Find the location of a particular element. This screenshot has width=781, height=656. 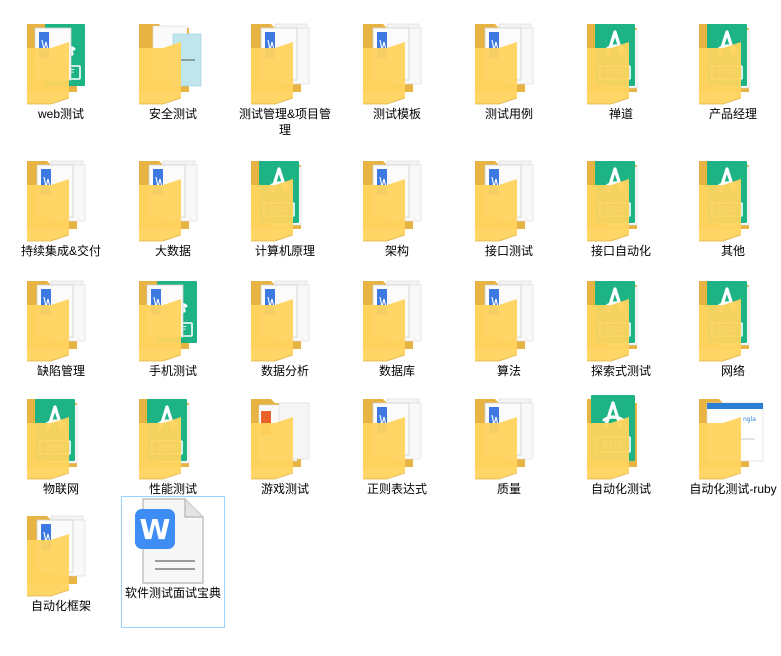

item-label: 自动化测试-ruby is located at coordinates (733, 489).